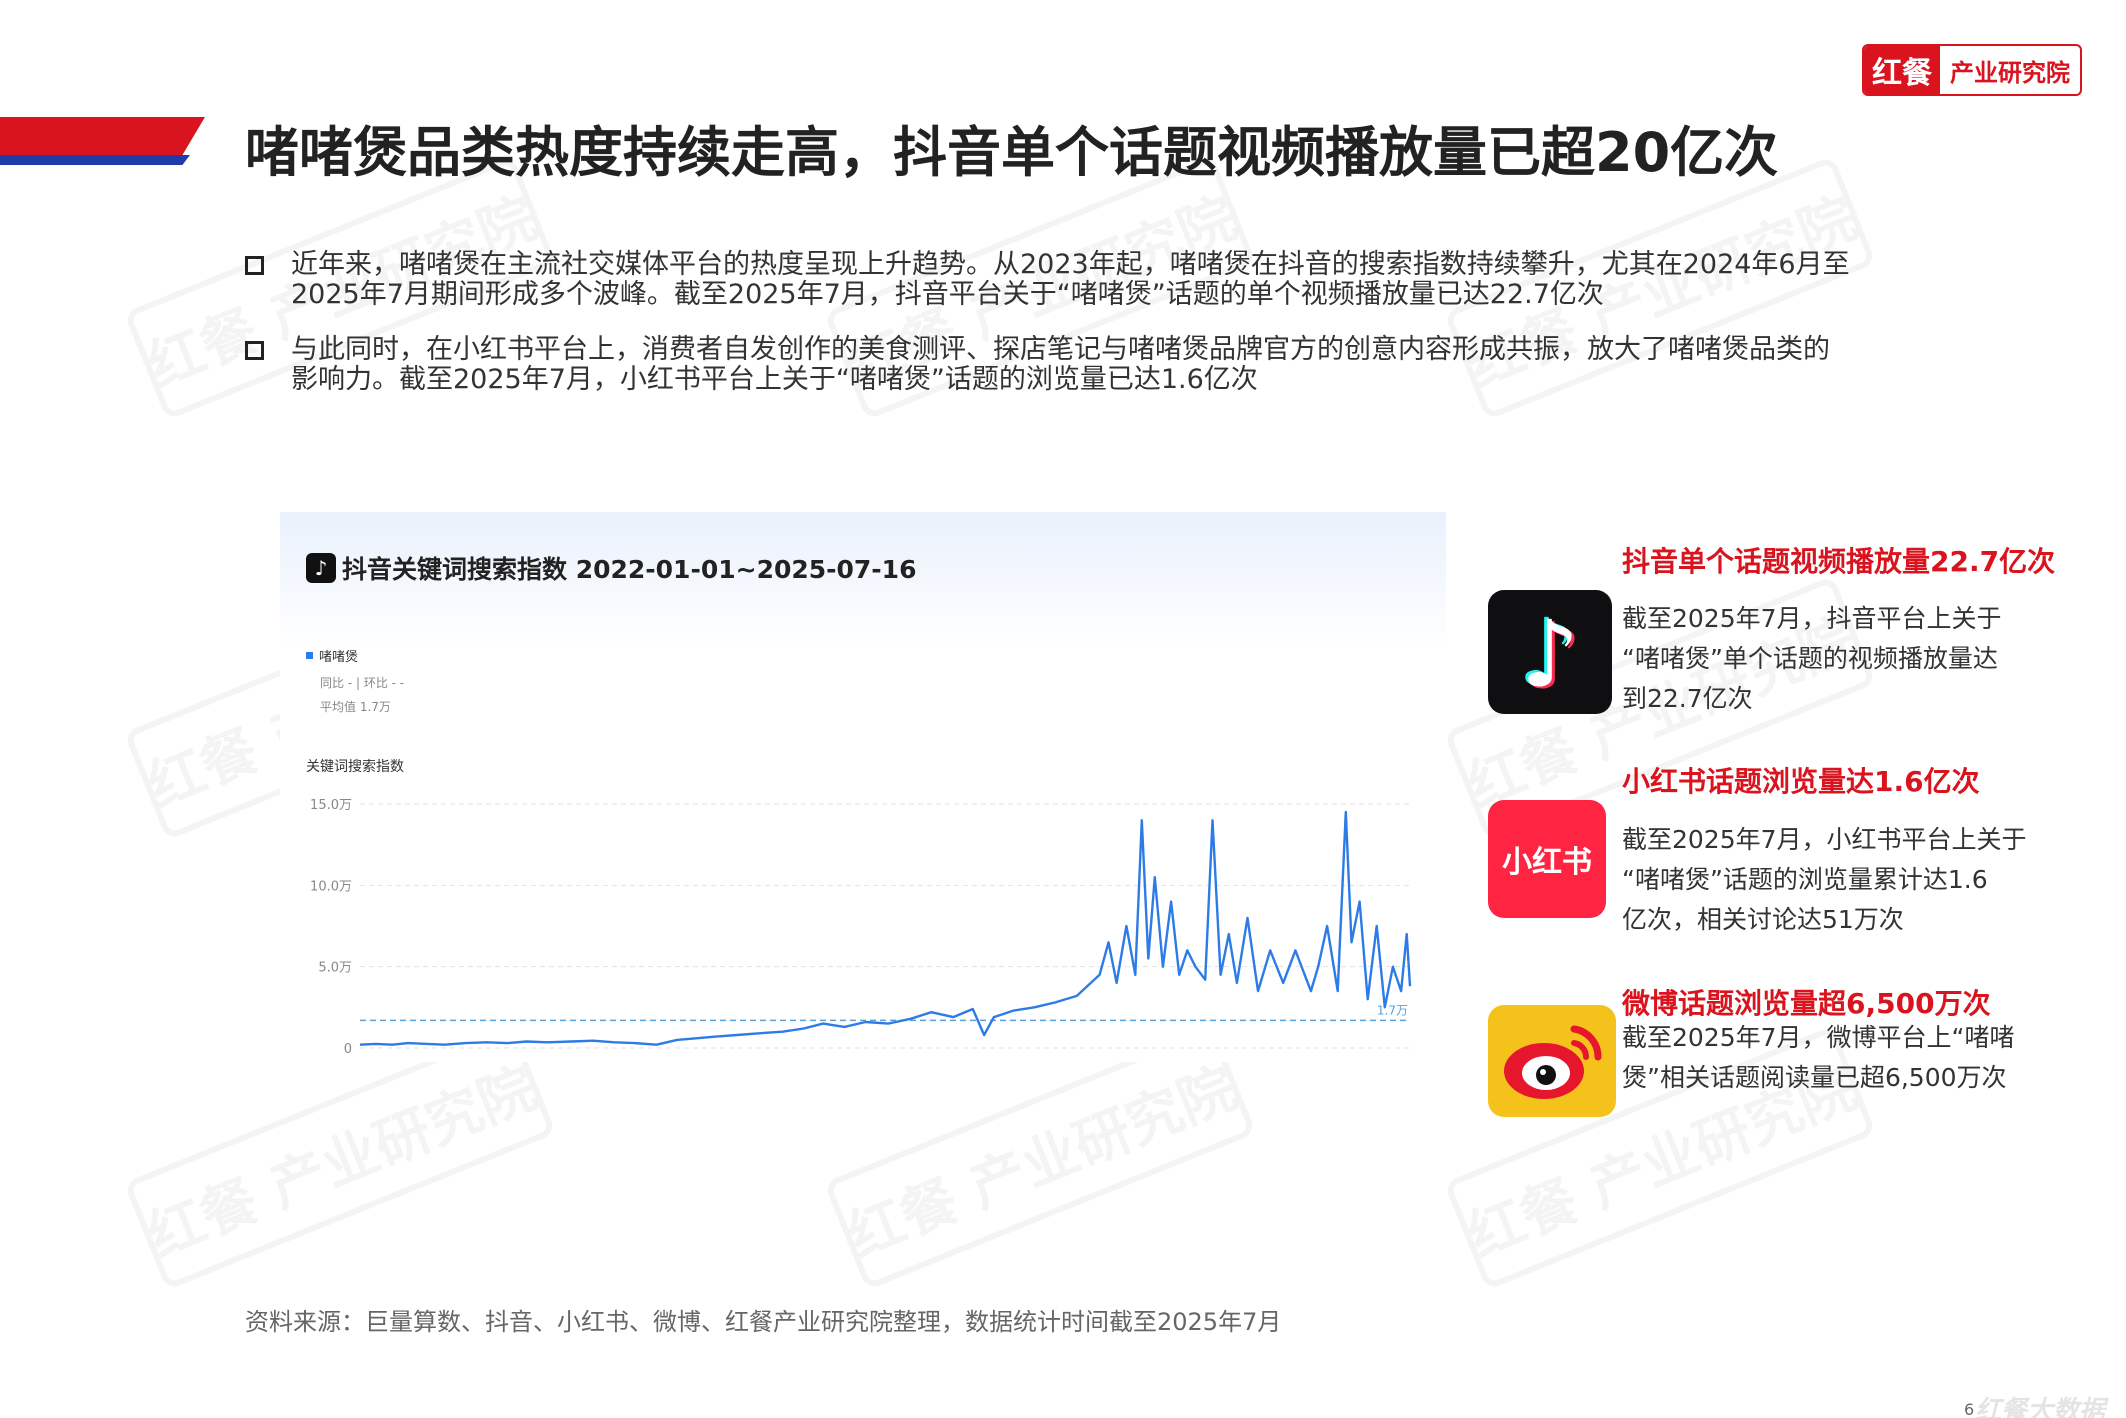  I want to click on y-tick-label: 0, so click(348, 1049).